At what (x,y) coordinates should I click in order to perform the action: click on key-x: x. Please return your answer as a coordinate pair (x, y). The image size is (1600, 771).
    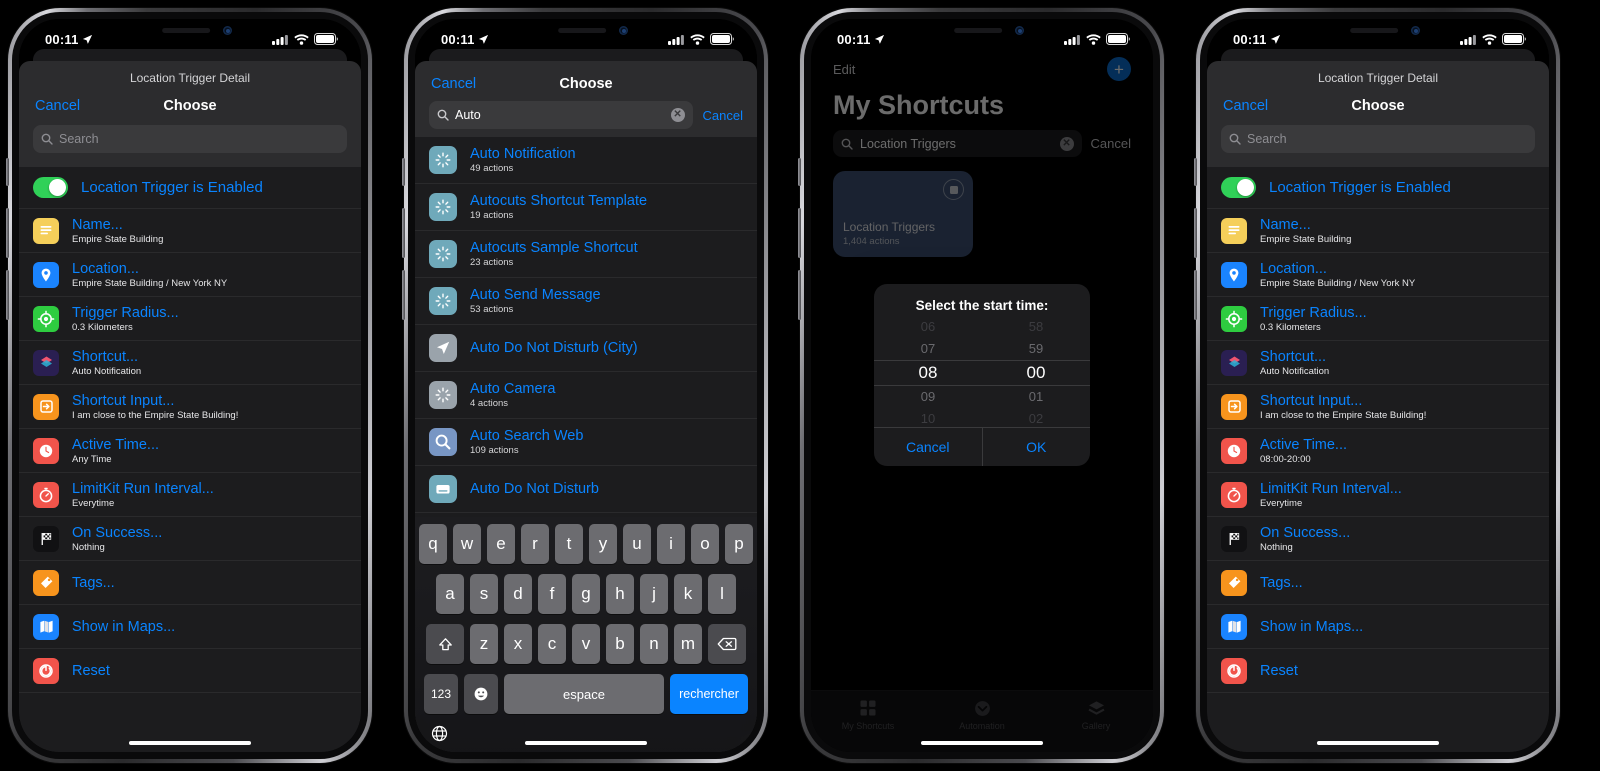
    Looking at the image, I should click on (518, 644).